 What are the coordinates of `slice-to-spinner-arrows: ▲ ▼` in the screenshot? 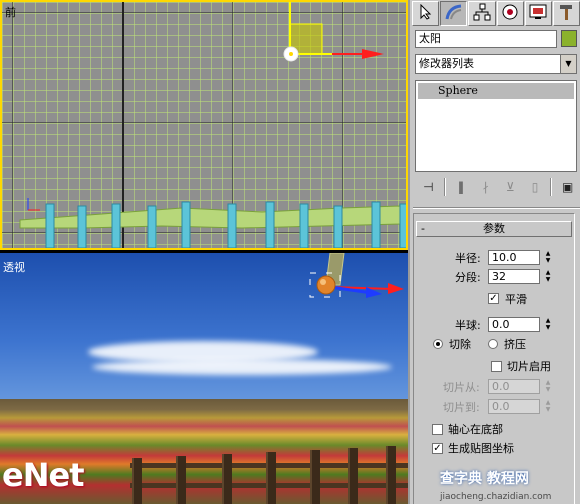 It's located at (548, 406).